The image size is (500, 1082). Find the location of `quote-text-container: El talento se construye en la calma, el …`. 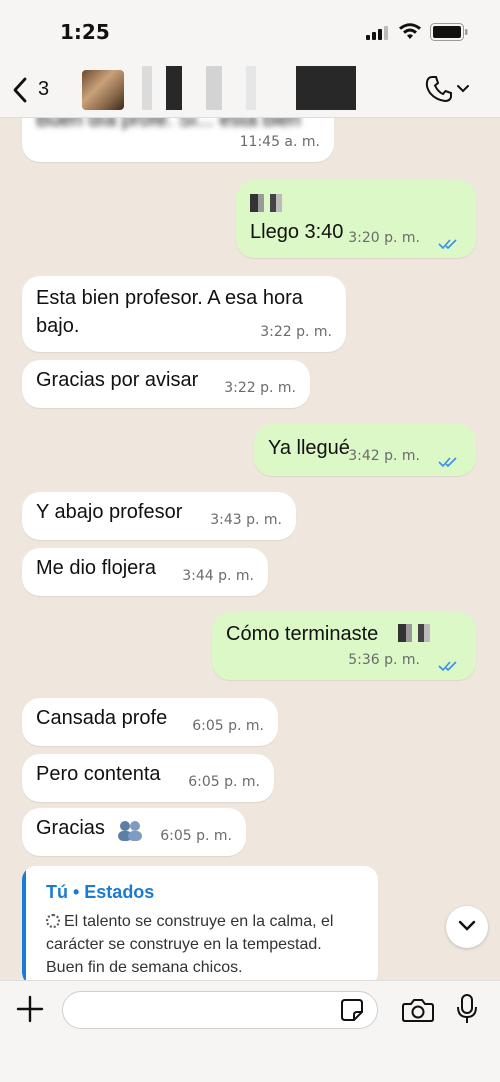

quote-text-container: El talento se construye en la calma, el … is located at coordinates (204, 944).